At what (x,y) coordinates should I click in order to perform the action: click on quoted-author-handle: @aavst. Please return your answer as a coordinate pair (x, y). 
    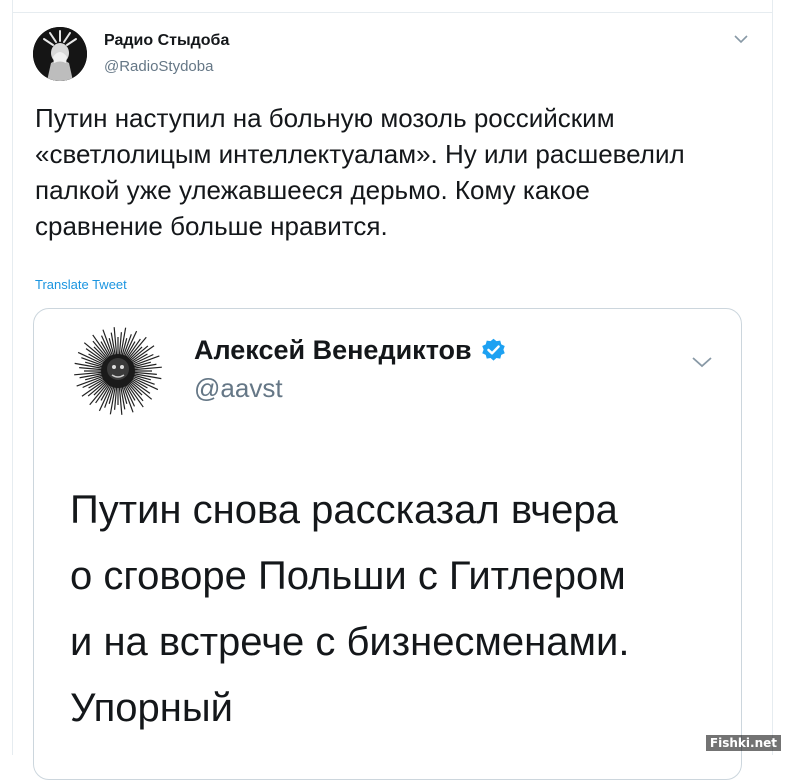
    Looking at the image, I should click on (238, 388).